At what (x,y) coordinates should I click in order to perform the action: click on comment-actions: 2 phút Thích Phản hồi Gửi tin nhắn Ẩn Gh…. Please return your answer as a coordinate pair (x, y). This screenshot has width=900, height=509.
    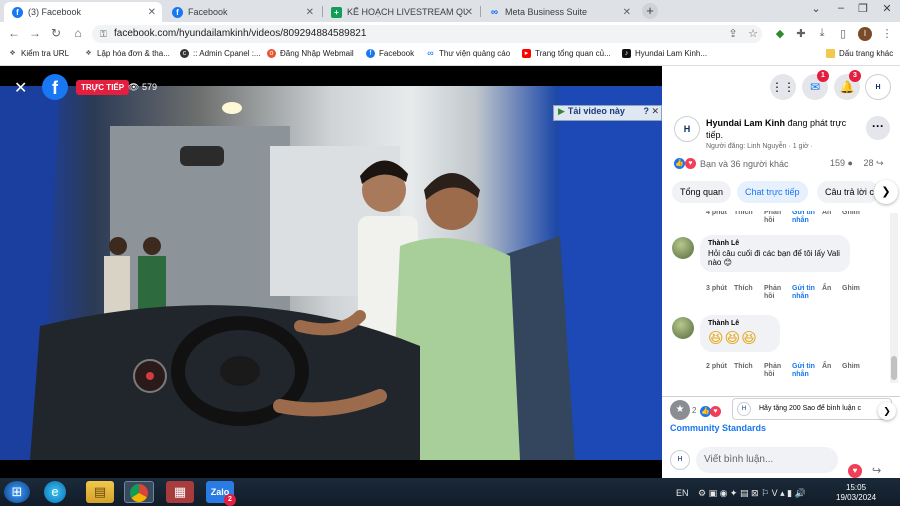
    Looking at the image, I should click on (783, 371).